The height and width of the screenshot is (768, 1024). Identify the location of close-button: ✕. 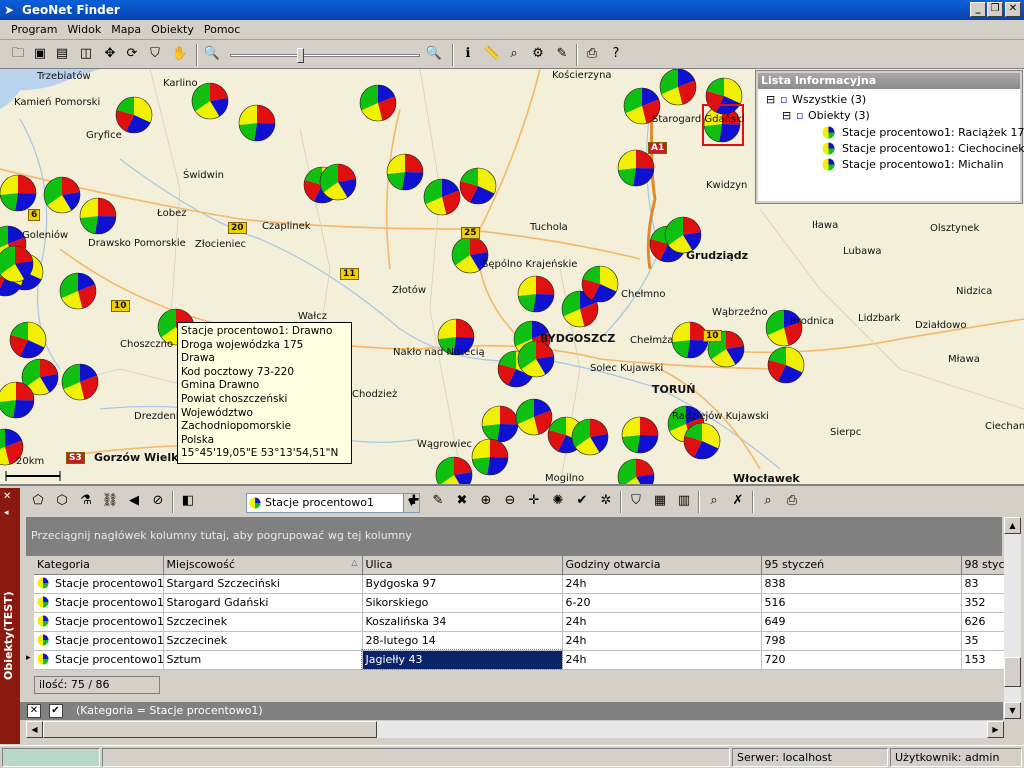
(1013, 9).